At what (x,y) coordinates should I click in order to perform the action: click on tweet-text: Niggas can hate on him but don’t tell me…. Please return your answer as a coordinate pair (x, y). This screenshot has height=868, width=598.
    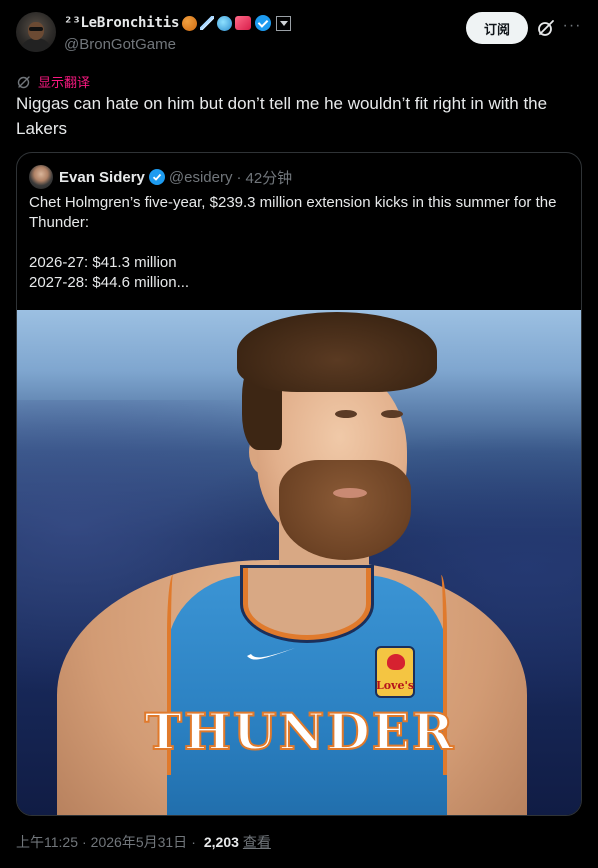
    Looking at the image, I should click on (282, 116).